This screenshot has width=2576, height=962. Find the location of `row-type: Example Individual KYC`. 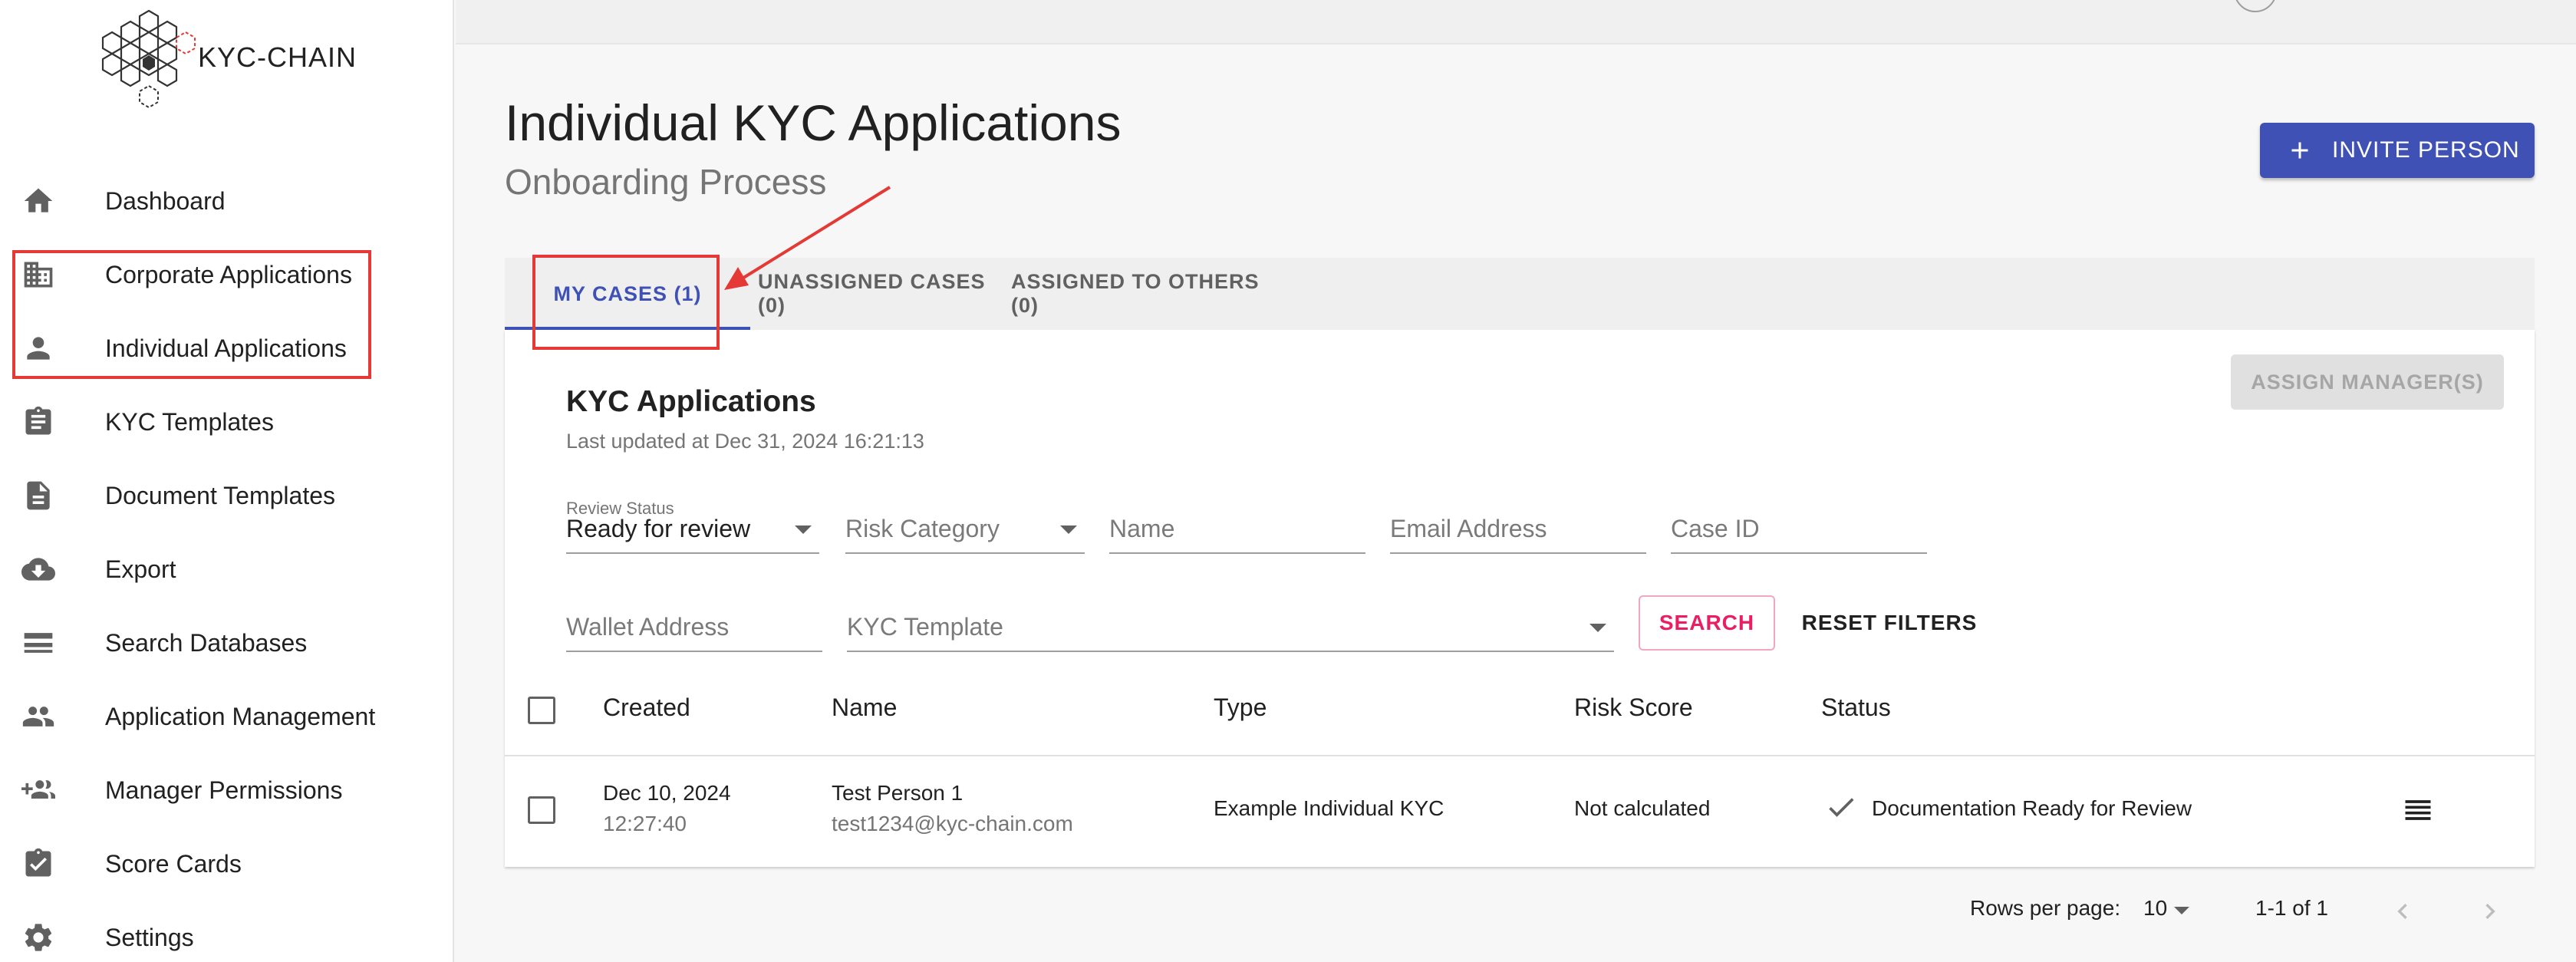

row-type: Example Individual KYC is located at coordinates (1329, 808).